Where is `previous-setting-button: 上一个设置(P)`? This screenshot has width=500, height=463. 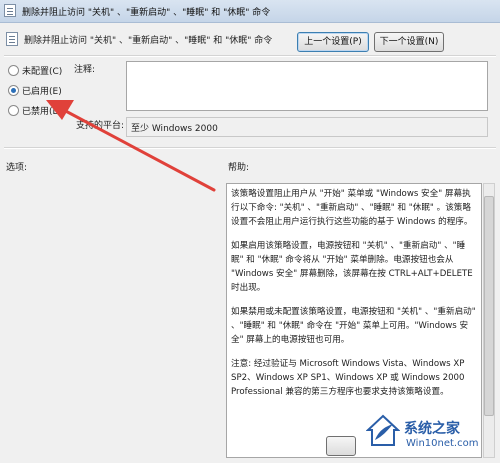 previous-setting-button: 上一个设置(P) is located at coordinates (333, 42).